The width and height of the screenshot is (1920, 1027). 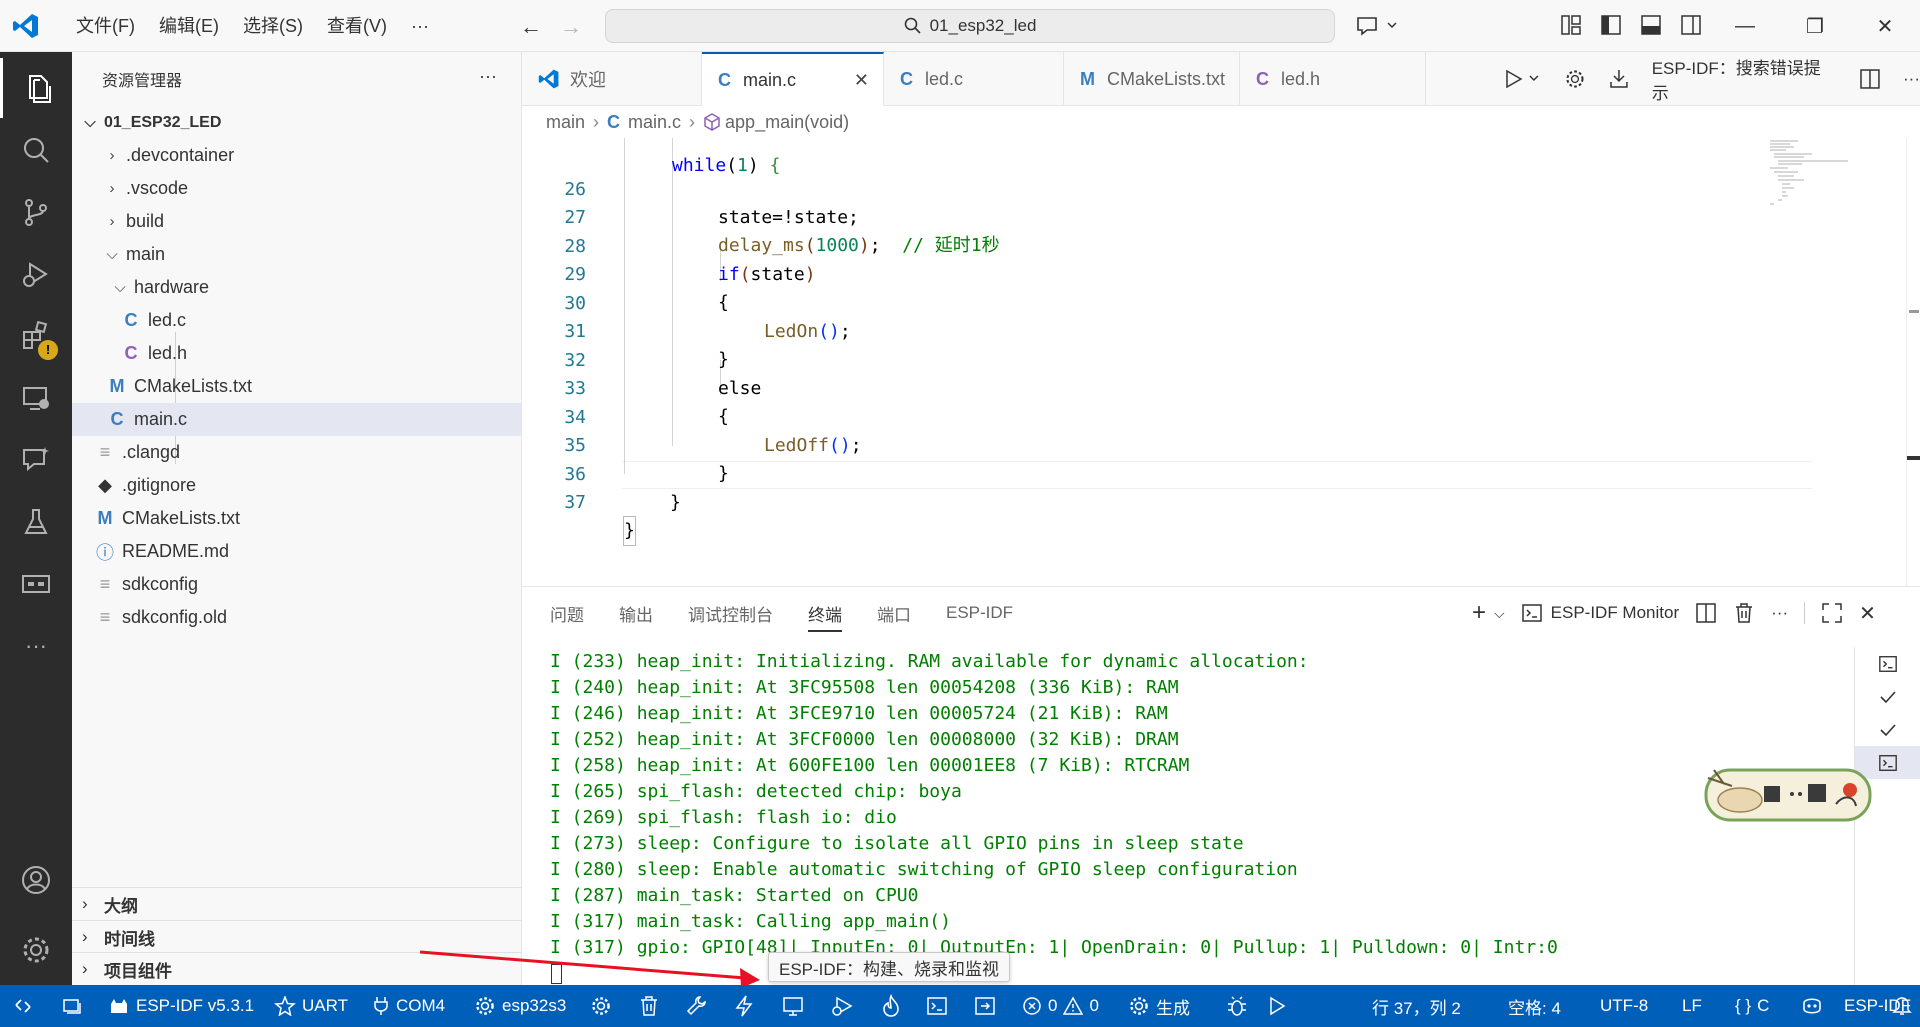 What do you see at coordinates (75, 1006) in the screenshot?
I see `esp-idf-workspace-icon` at bounding box center [75, 1006].